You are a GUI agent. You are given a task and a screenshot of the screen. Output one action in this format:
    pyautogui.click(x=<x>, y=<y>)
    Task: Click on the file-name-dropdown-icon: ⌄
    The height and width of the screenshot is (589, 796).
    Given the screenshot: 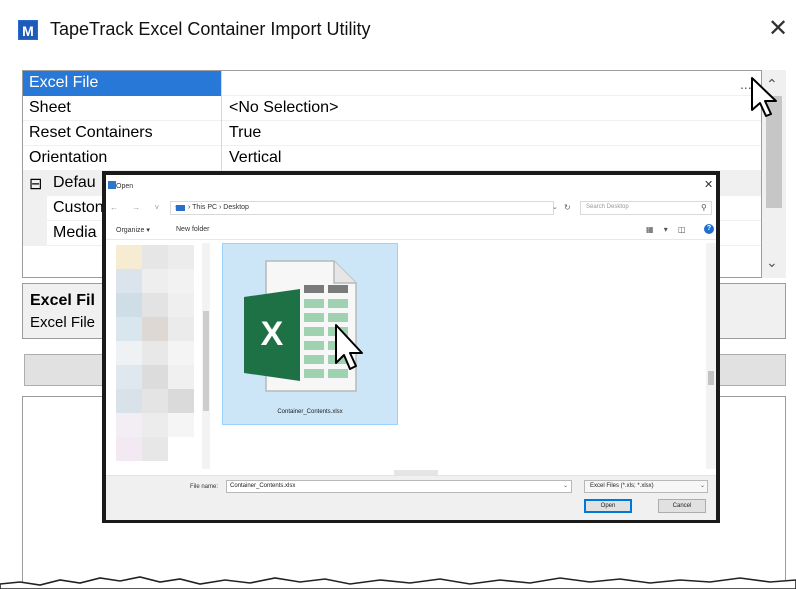 What is the action you would take?
    pyautogui.click(x=565, y=485)
    